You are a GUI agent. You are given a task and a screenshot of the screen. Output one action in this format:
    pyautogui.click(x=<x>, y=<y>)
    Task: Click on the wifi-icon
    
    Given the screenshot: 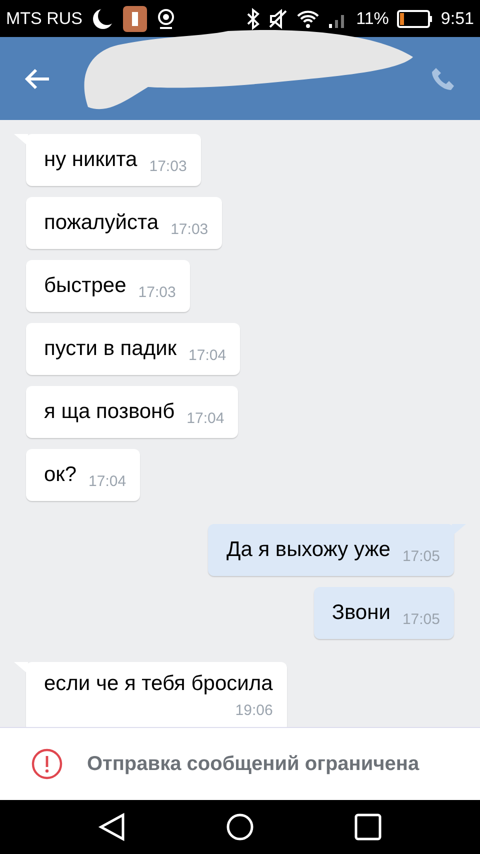 What is the action you would take?
    pyautogui.click(x=308, y=18)
    